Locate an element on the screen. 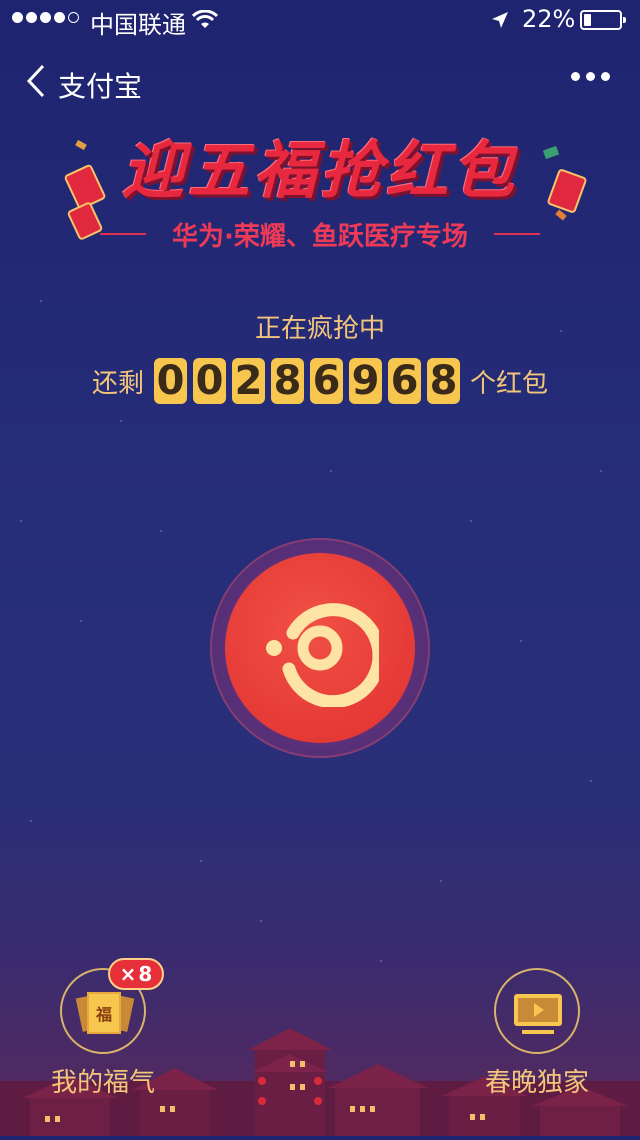 Image resolution: width=640 pixels, height=1140 pixels. back-button: 支付宝 is located at coordinates (84, 84).